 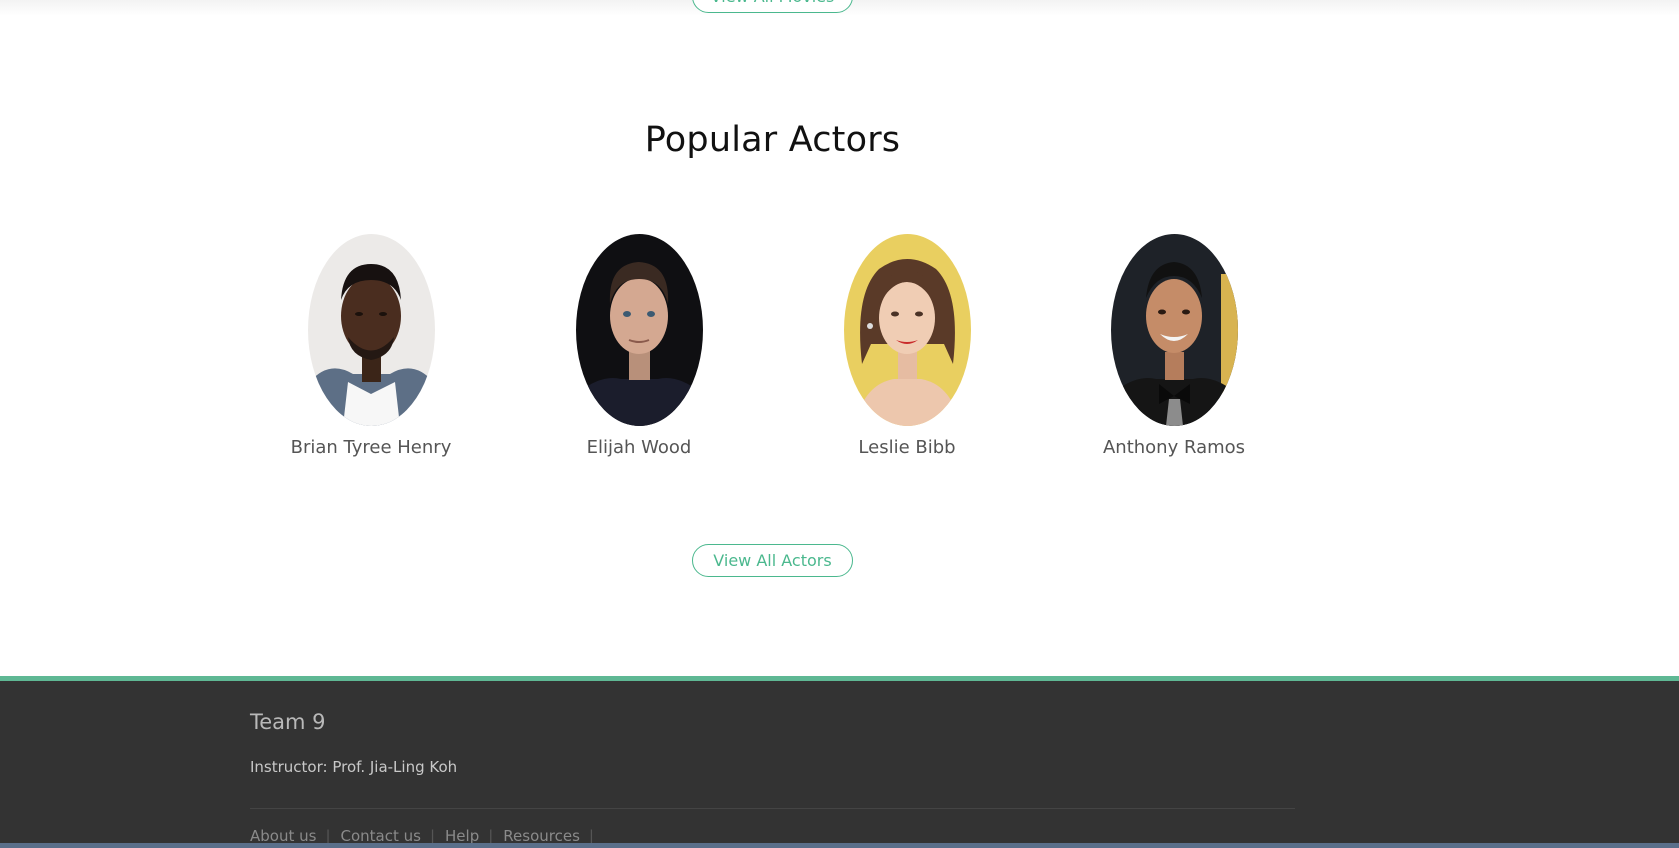 What do you see at coordinates (772, 808) in the screenshot?
I see `footer-divider` at bounding box center [772, 808].